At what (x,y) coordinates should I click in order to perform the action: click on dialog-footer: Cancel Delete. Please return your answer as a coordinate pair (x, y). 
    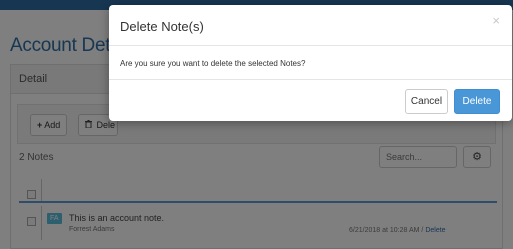
    Looking at the image, I should click on (310, 100).